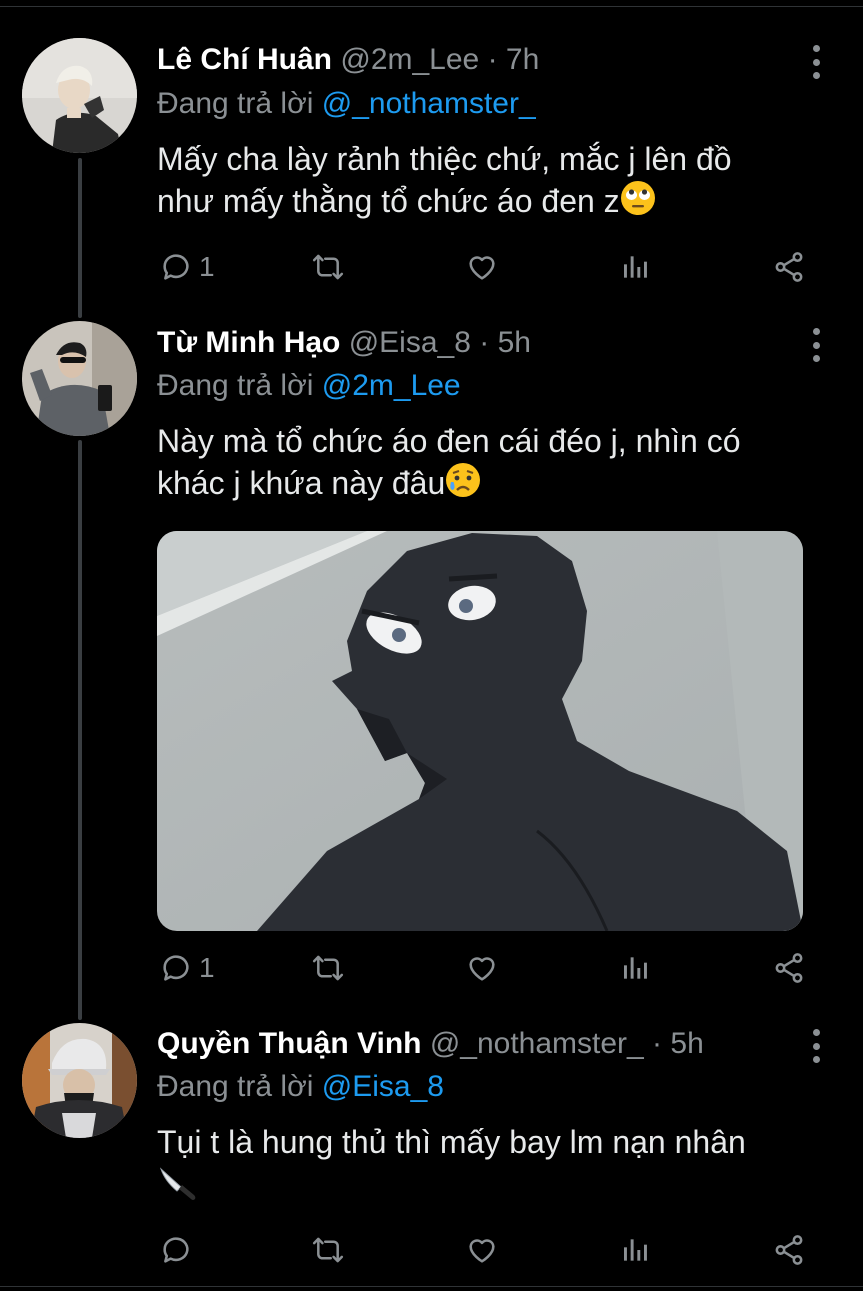  Describe the element at coordinates (410, 342) in the screenshot. I see `user-handle: @Eisa_8` at that location.